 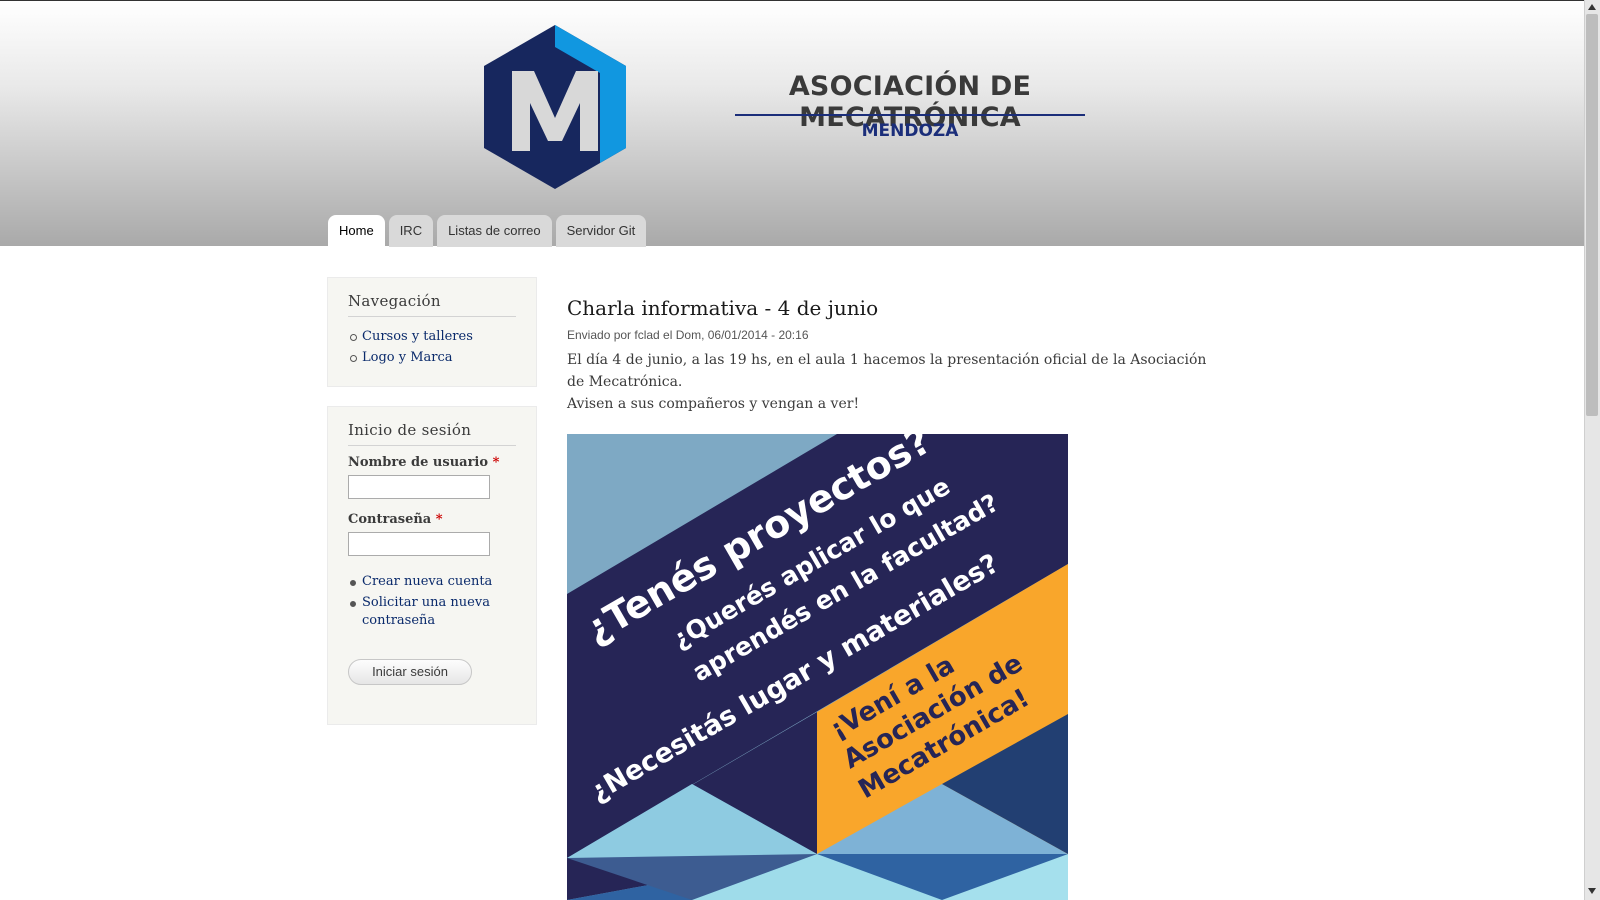 What do you see at coordinates (410, 347) in the screenshot?
I see `navigation-list: Cursos y talleres Logo y Marca` at bounding box center [410, 347].